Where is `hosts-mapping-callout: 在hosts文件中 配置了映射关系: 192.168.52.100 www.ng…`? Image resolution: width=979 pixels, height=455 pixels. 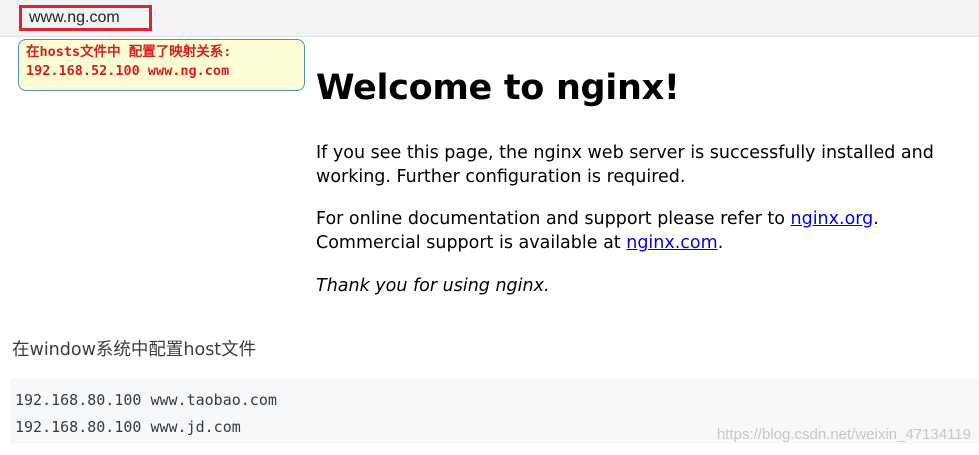
hosts-mapping-callout: 在hosts文件中 配置了映射关系: 192.168.52.100 www.ng… is located at coordinates (161, 65).